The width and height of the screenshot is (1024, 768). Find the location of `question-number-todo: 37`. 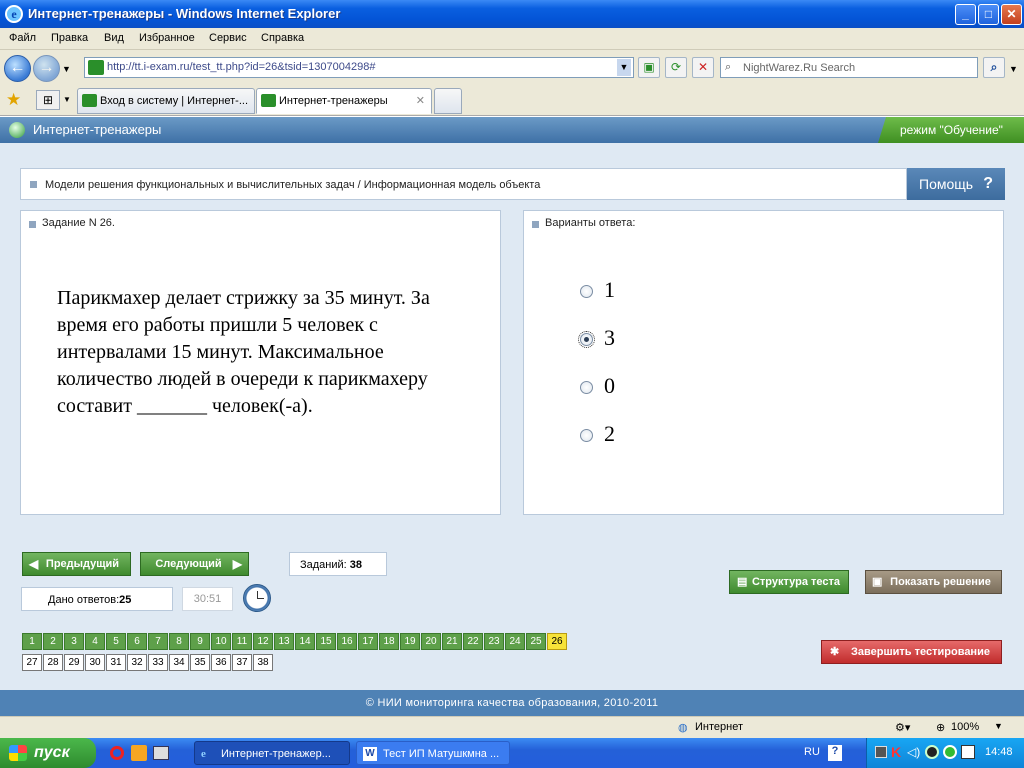

question-number-todo: 37 is located at coordinates (242, 662).